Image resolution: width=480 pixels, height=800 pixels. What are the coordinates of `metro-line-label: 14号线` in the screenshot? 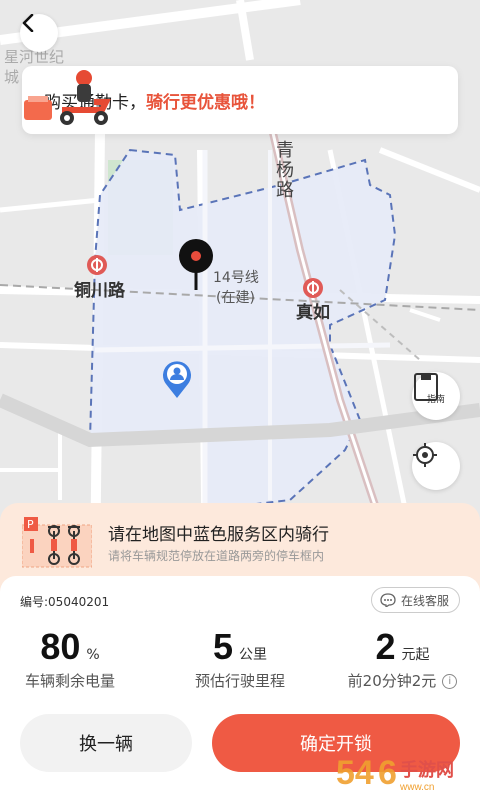 It's located at (236, 278).